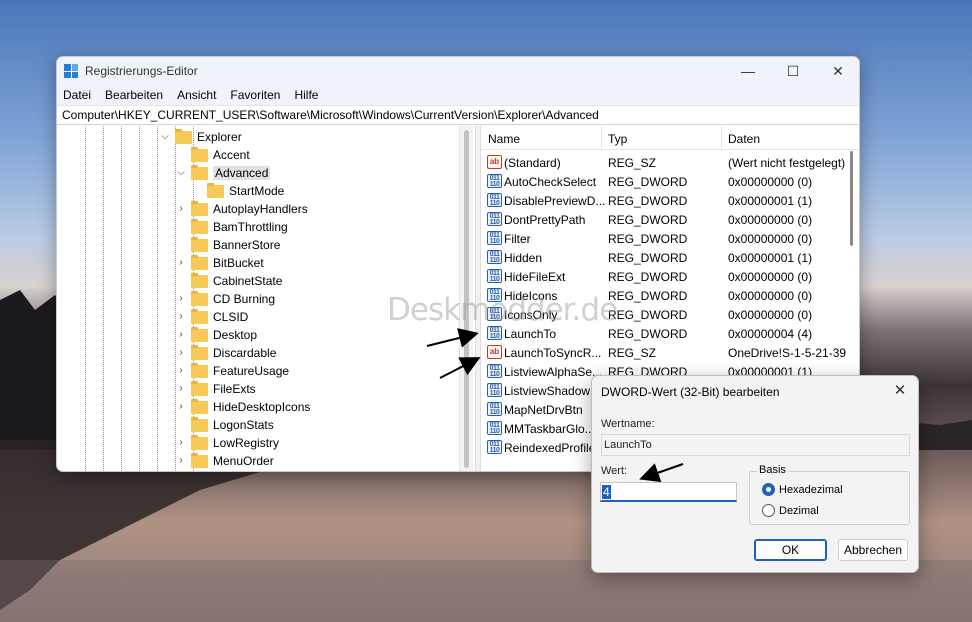 The height and width of the screenshot is (622, 972). Describe the element at coordinates (632, 163) in the screenshot. I see `value-type: REG_SZ` at that location.